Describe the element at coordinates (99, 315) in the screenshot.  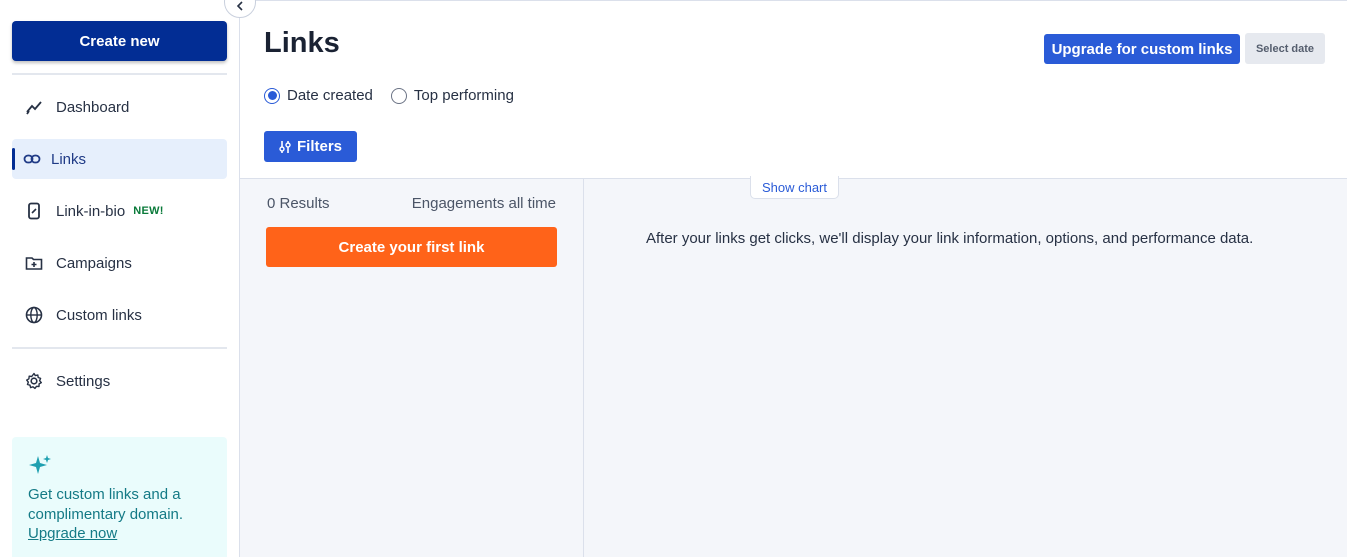
I see `sidebar-item-label: Custom links` at that location.